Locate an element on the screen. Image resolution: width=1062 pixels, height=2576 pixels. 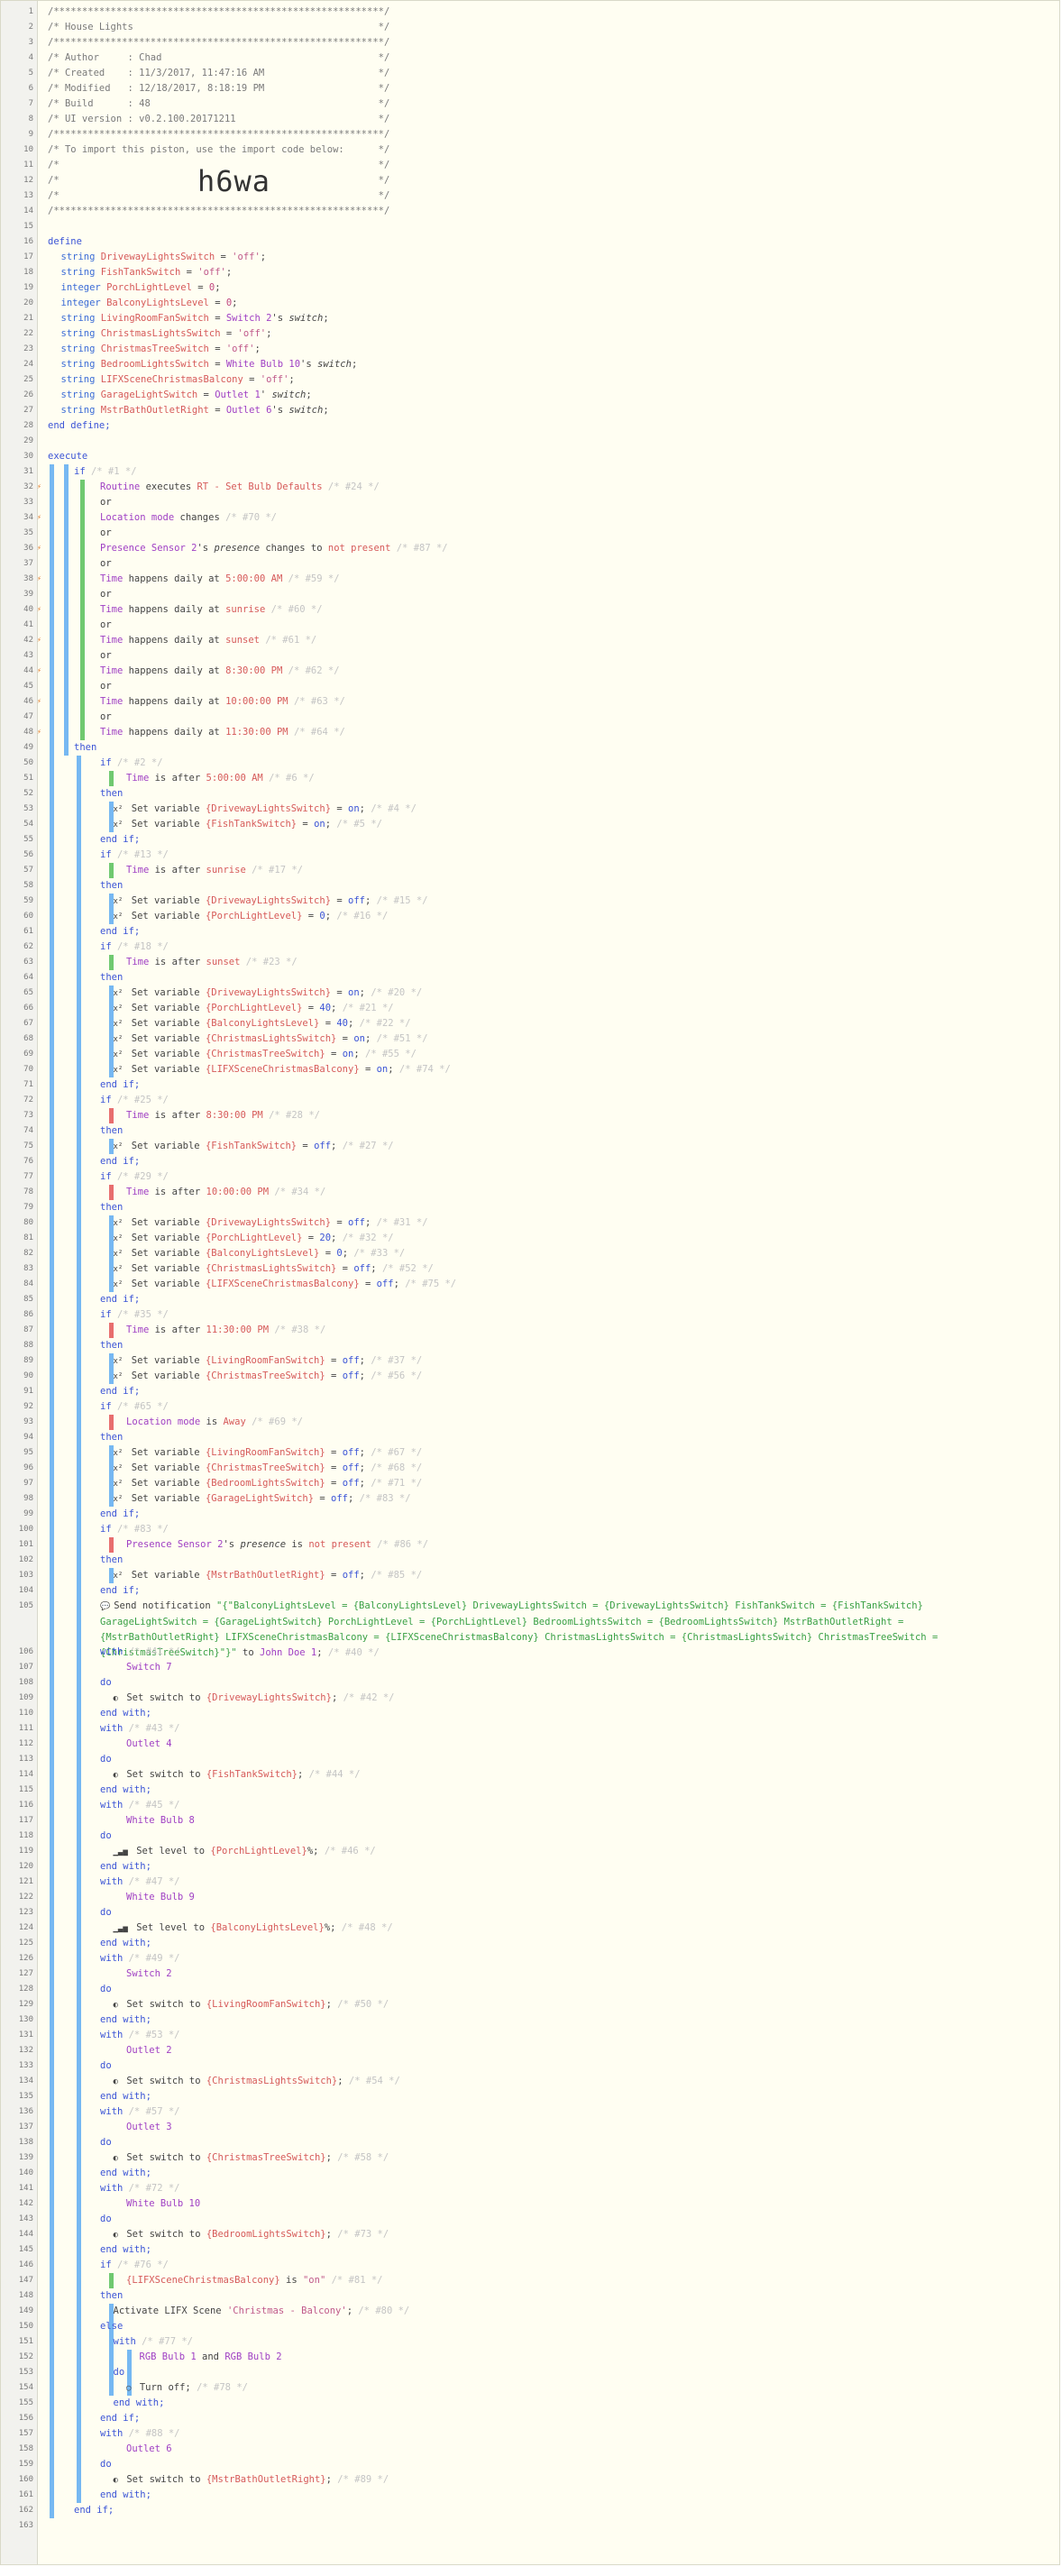
code-text: /* House Lights */ is located at coordinates (218, 27).